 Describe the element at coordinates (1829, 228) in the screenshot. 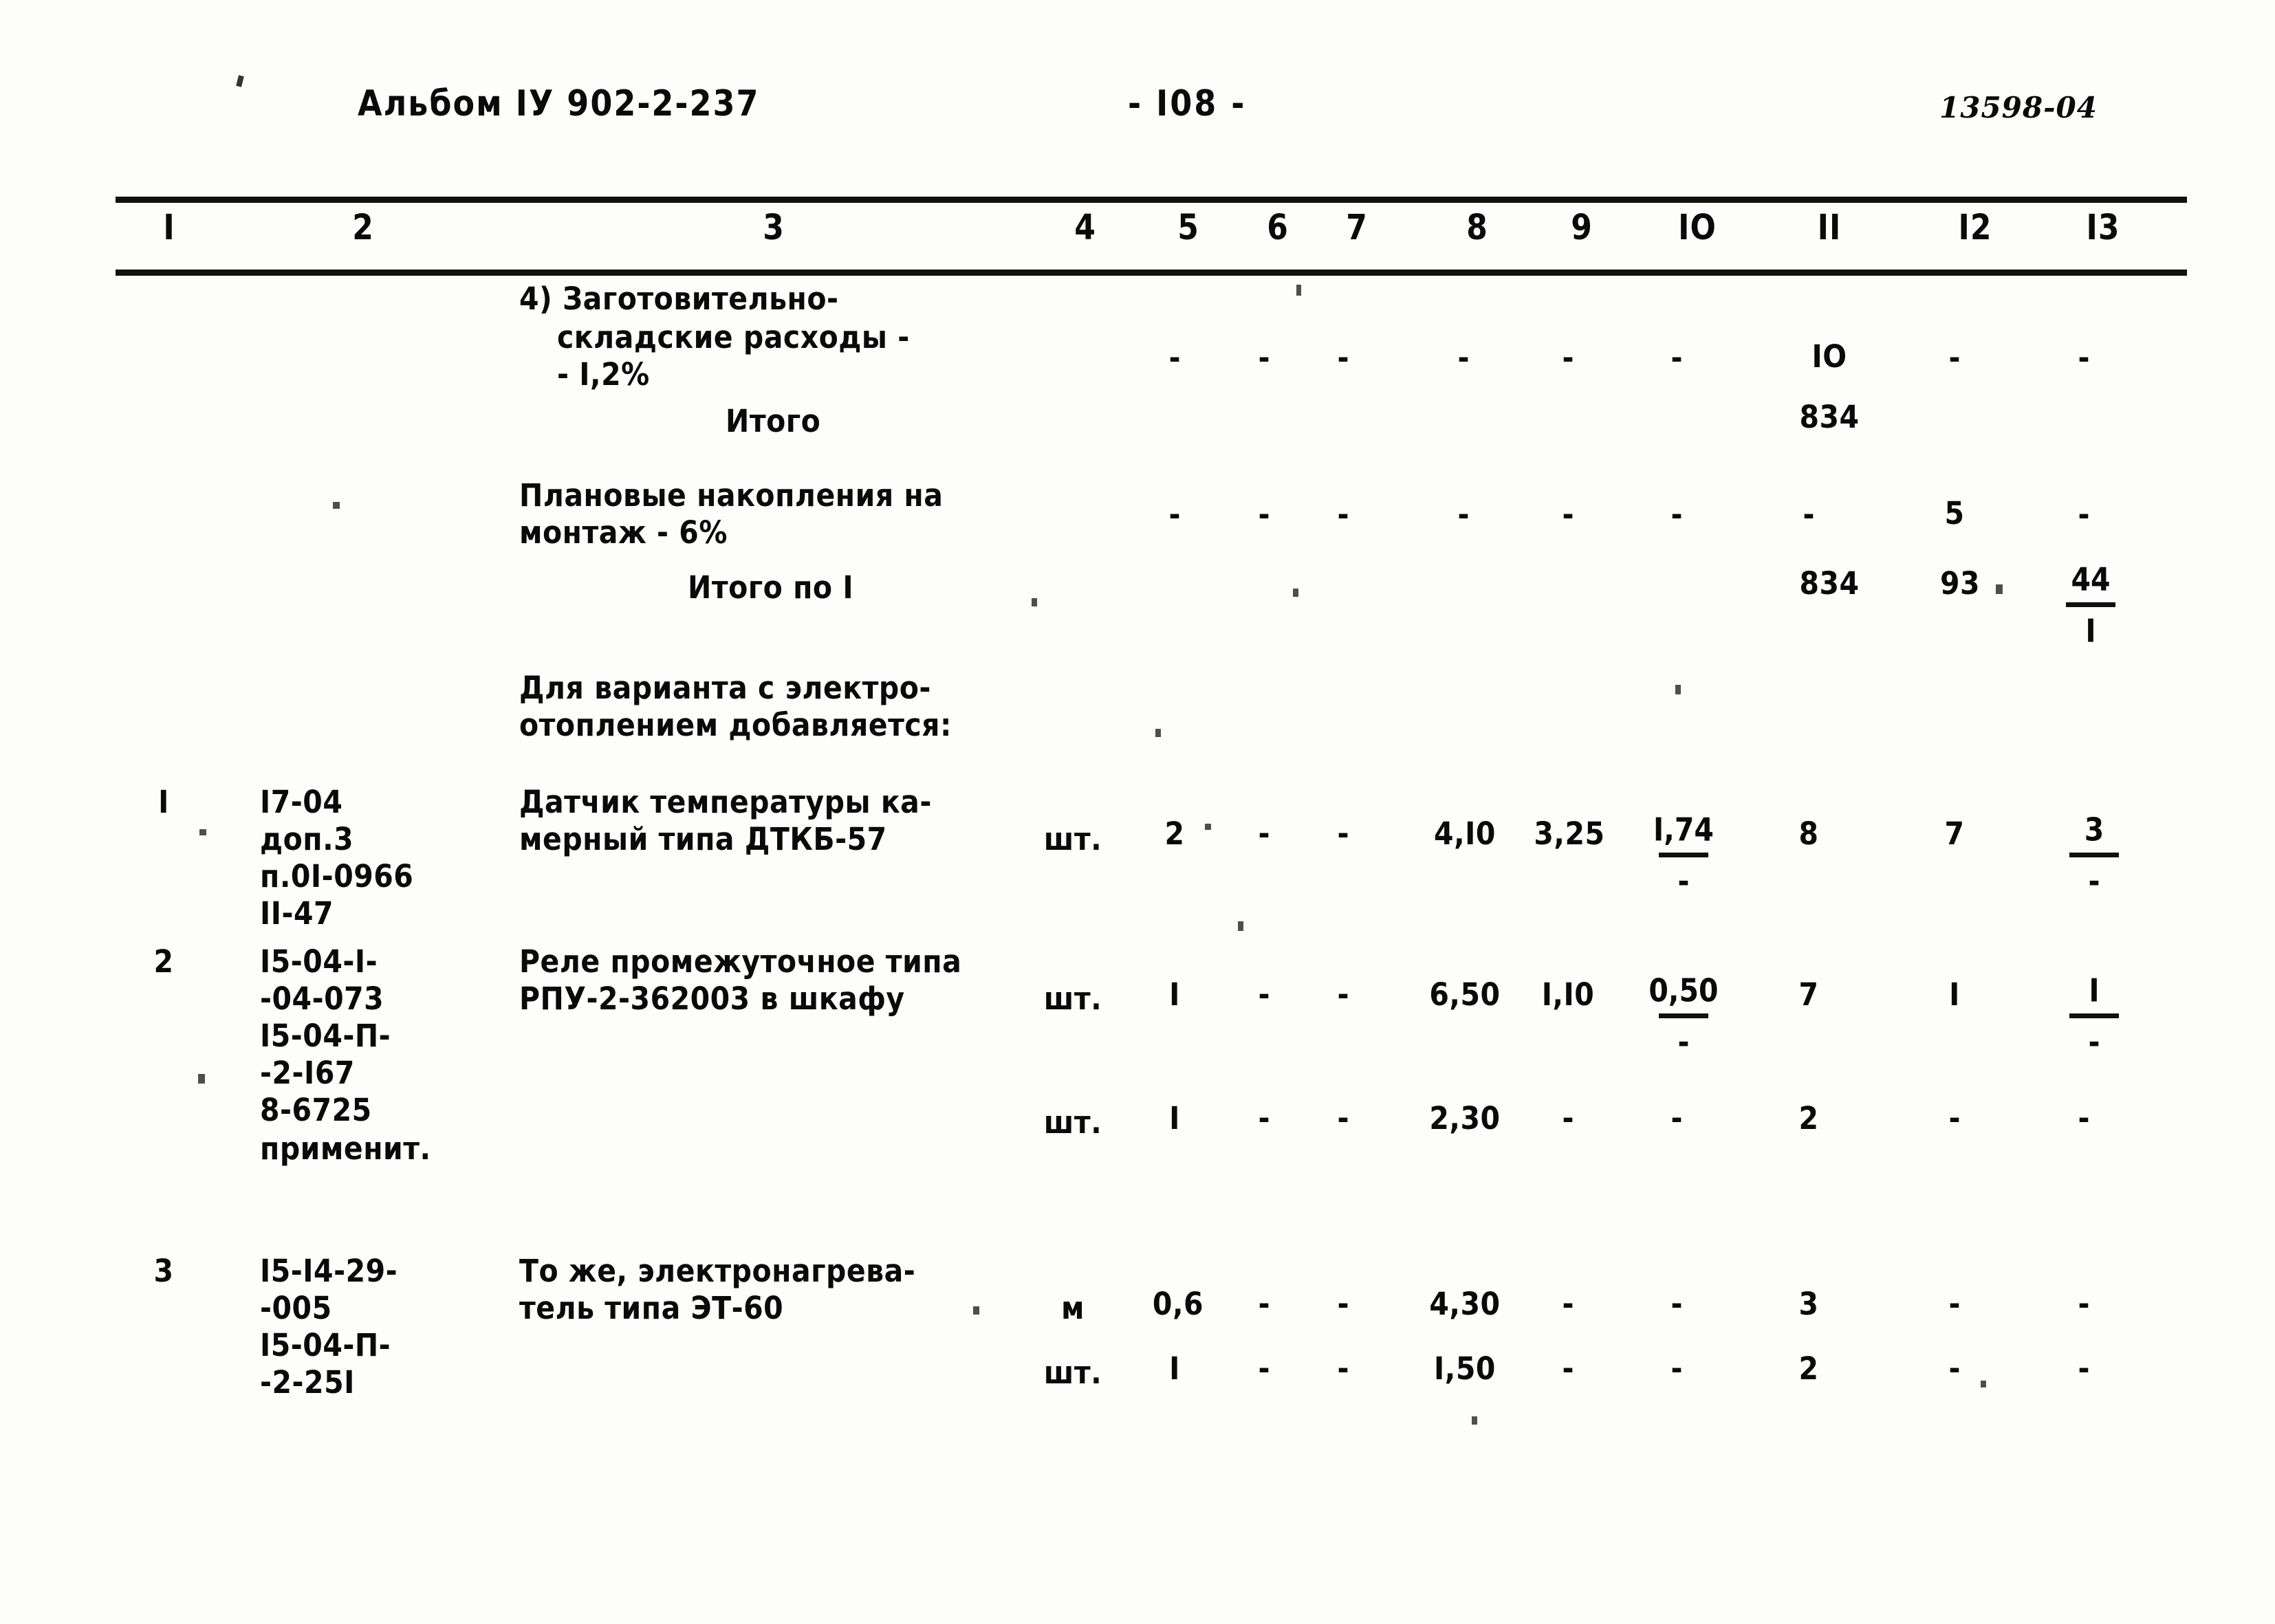

I see `column-number-11: II` at that location.